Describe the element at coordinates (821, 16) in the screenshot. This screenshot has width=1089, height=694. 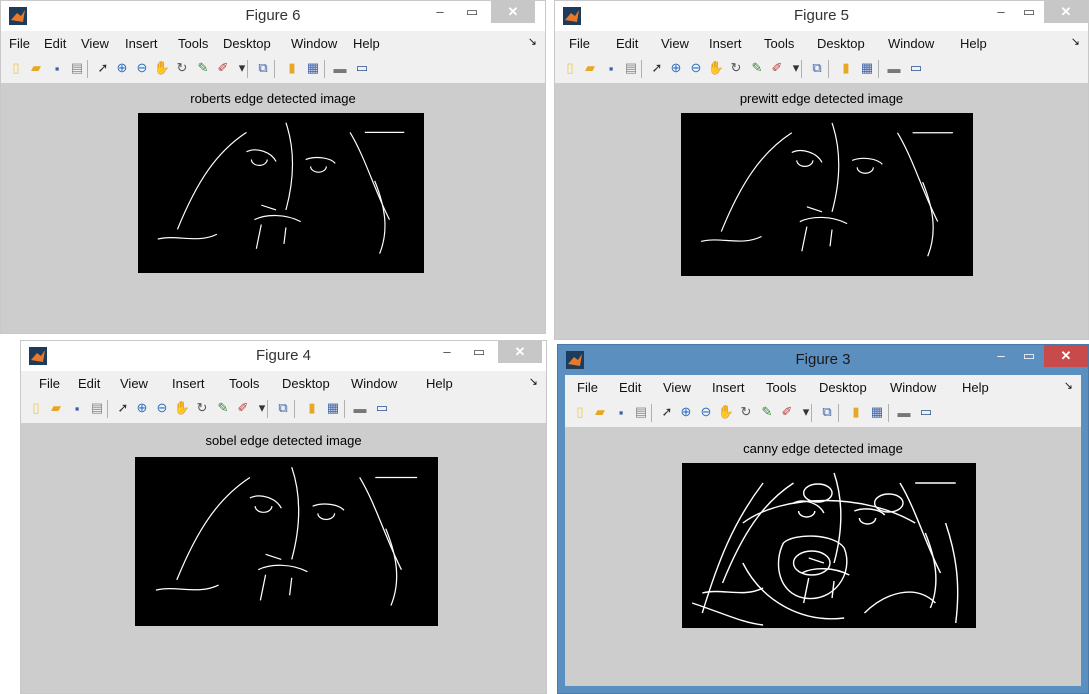
I see `title-bar: Figure 5 – ▭ ✕` at that location.